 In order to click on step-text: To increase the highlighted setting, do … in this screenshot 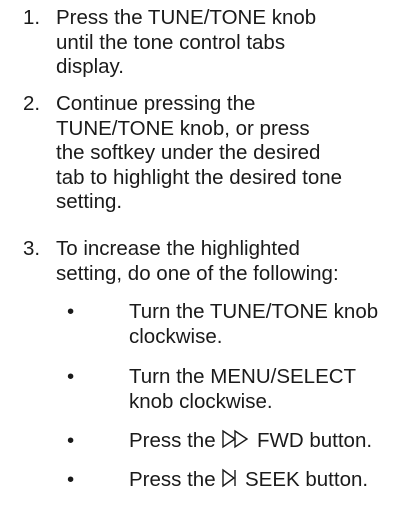, I will do `click(231, 261)`.